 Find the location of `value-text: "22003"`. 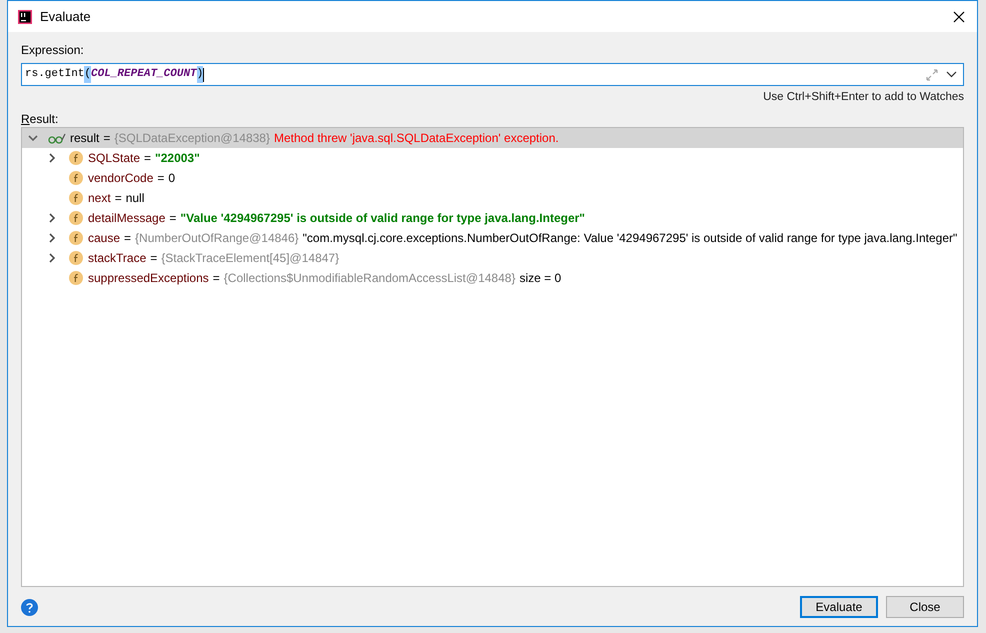

value-text: "22003" is located at coordinates (177, 159).